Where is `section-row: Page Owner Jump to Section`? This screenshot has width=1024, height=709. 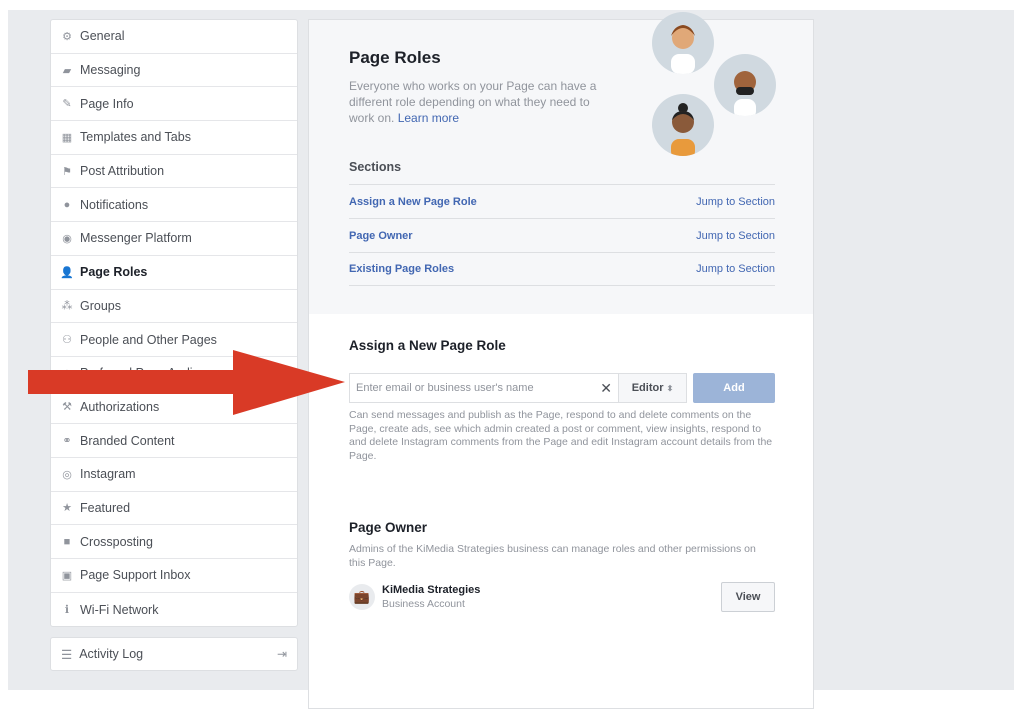 section-row: Page Owner Jump to Section is located at coordinates (562, 235).